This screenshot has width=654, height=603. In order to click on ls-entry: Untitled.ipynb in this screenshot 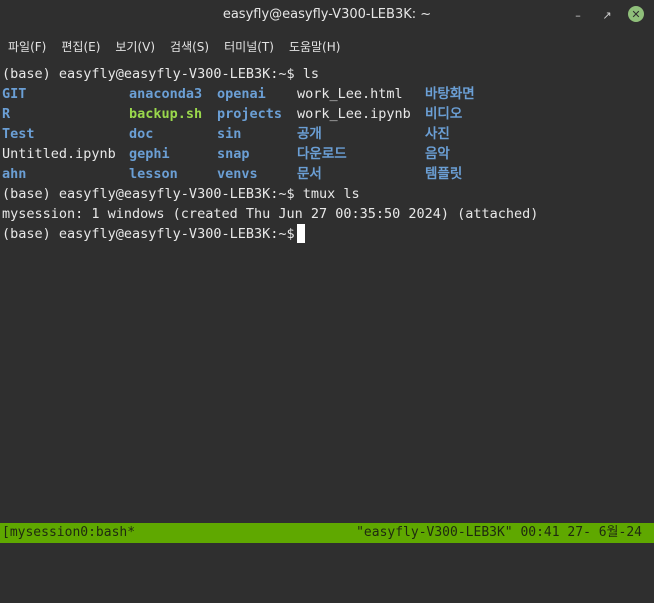, I will do `click(59, 154)`.